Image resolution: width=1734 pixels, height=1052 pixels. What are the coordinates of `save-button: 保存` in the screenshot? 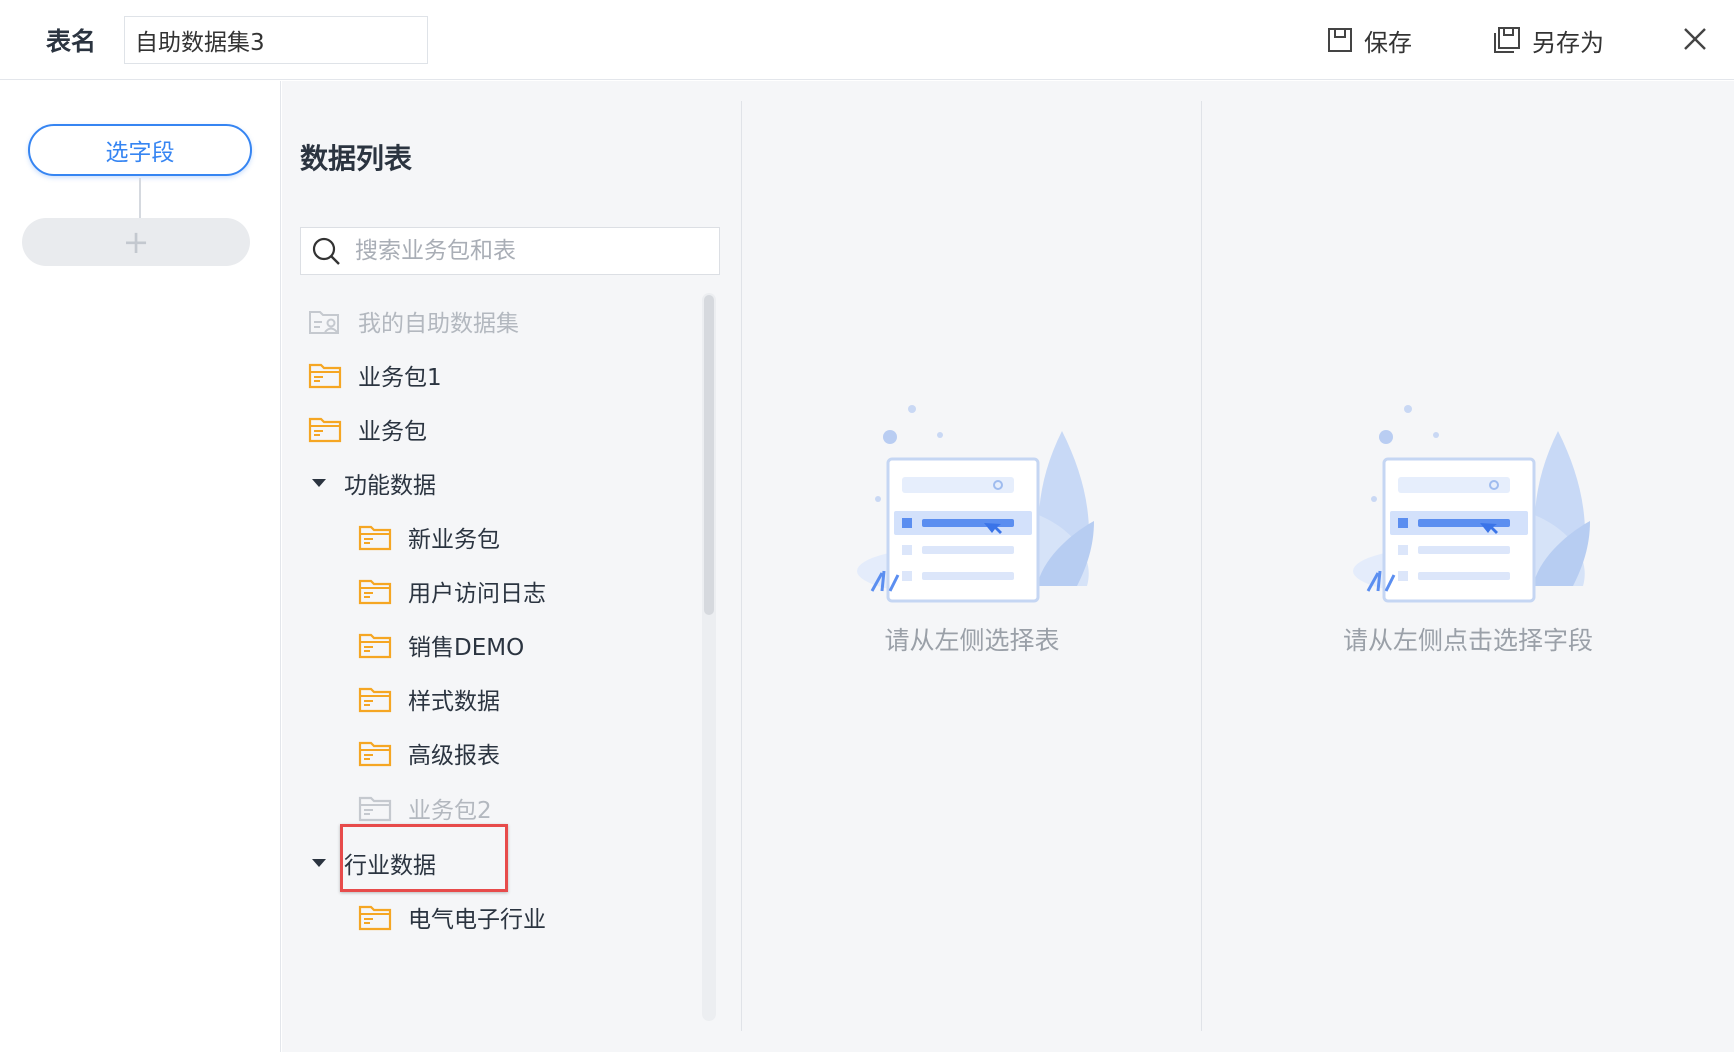 It's located at (1369, 40).